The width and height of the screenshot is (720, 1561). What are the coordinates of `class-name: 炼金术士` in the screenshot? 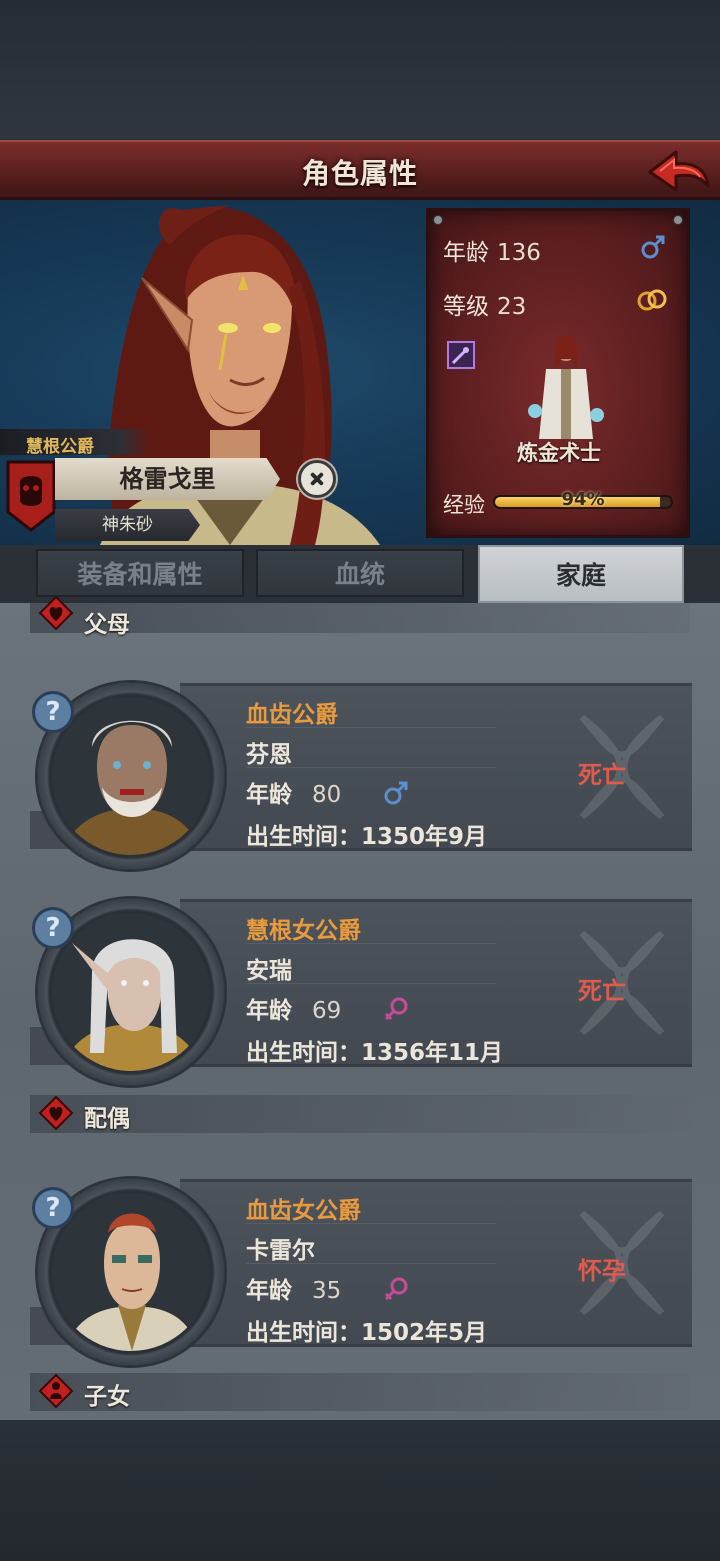 It's located at (559, 453).